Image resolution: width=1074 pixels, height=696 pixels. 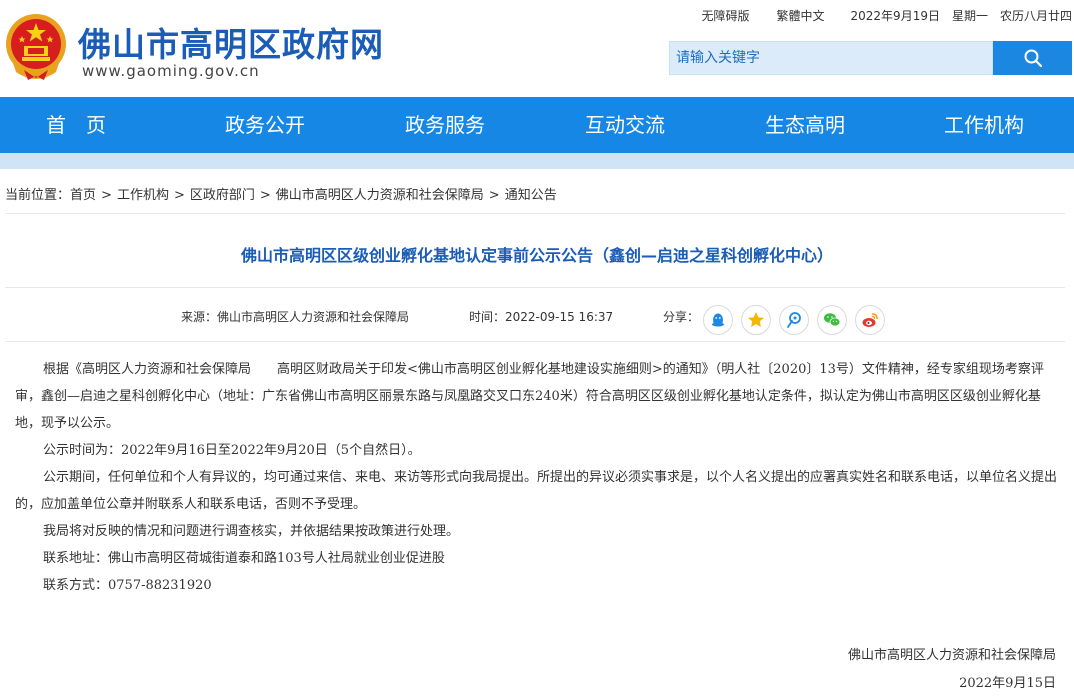 I want to click on nav-item-agencies: 工作机构, so click(x=984, y=125).